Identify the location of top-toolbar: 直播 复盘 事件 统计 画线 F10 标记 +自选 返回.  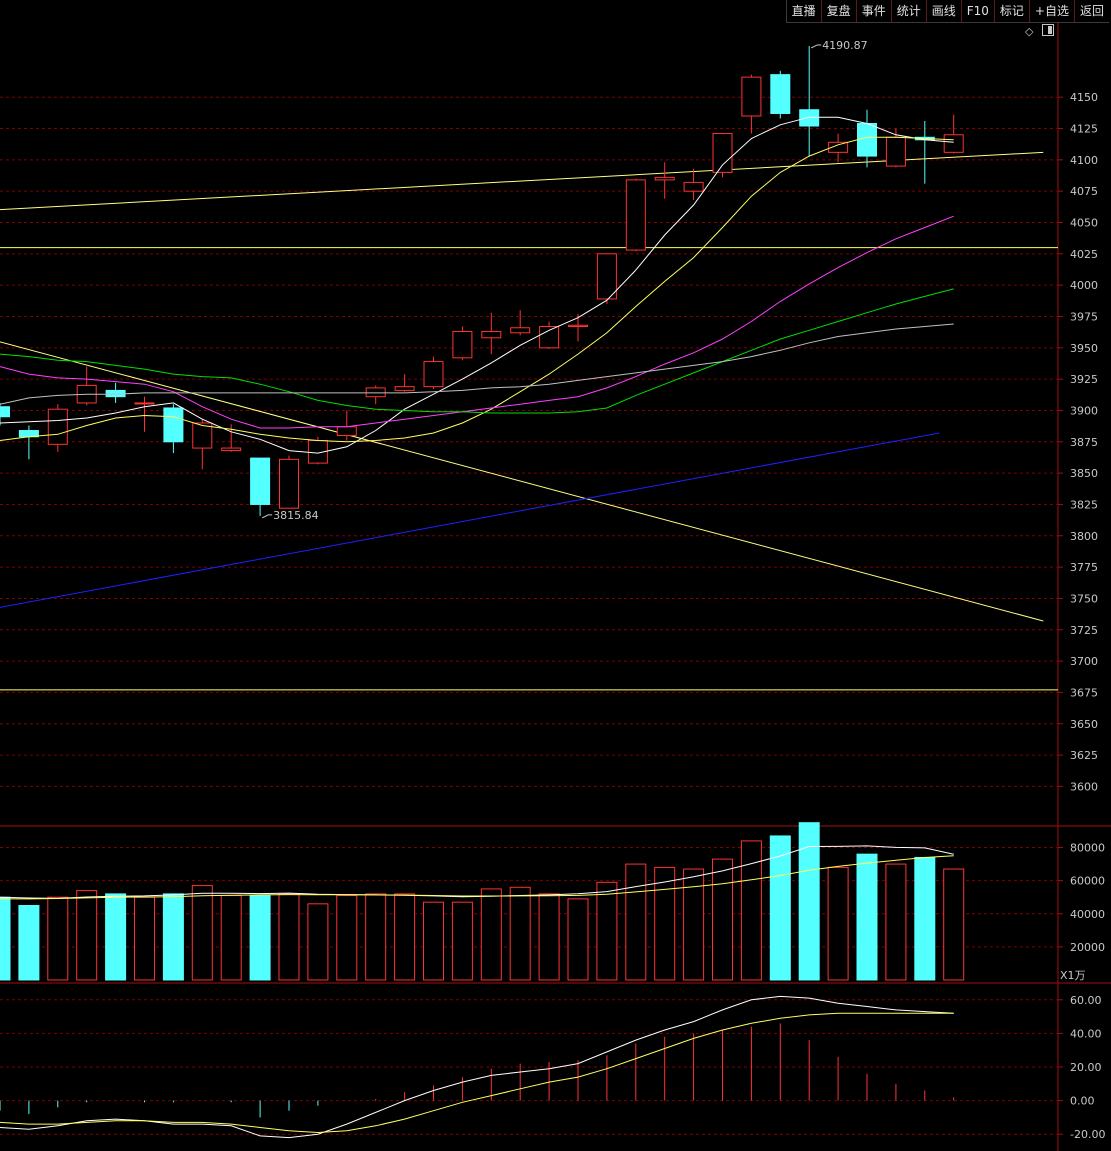
(947, 11).